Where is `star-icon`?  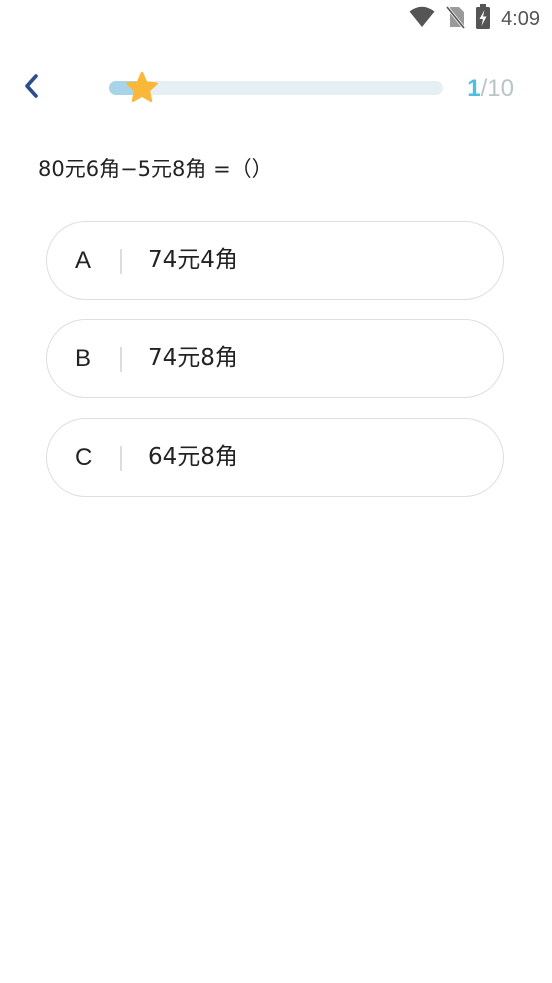 star-icon is located at coordinates (142, 88).